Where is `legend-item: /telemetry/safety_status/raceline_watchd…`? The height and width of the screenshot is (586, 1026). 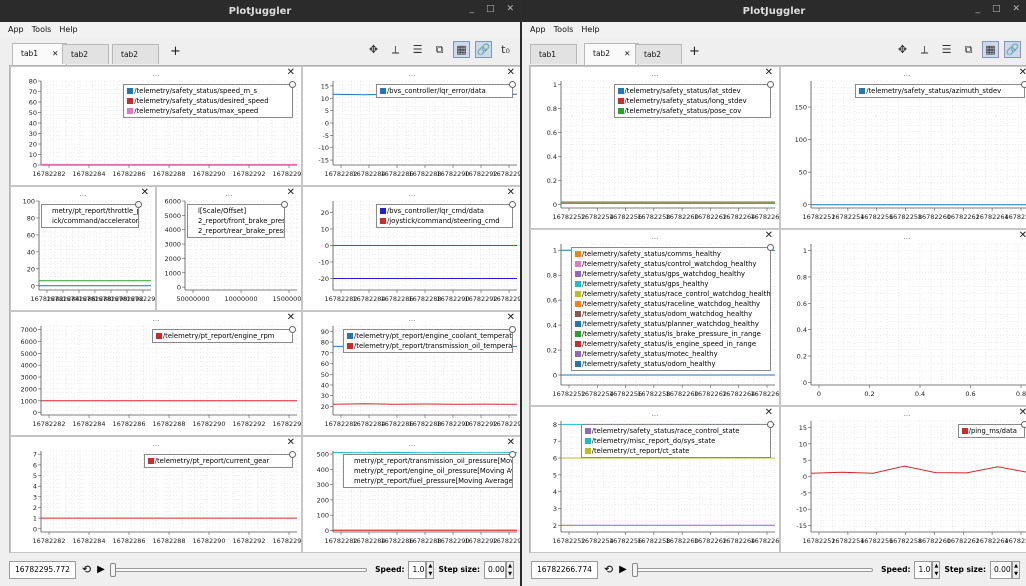 legend-item: /telemetry/safety_status/raceline_watchd… is located at coordinates (671, 304).